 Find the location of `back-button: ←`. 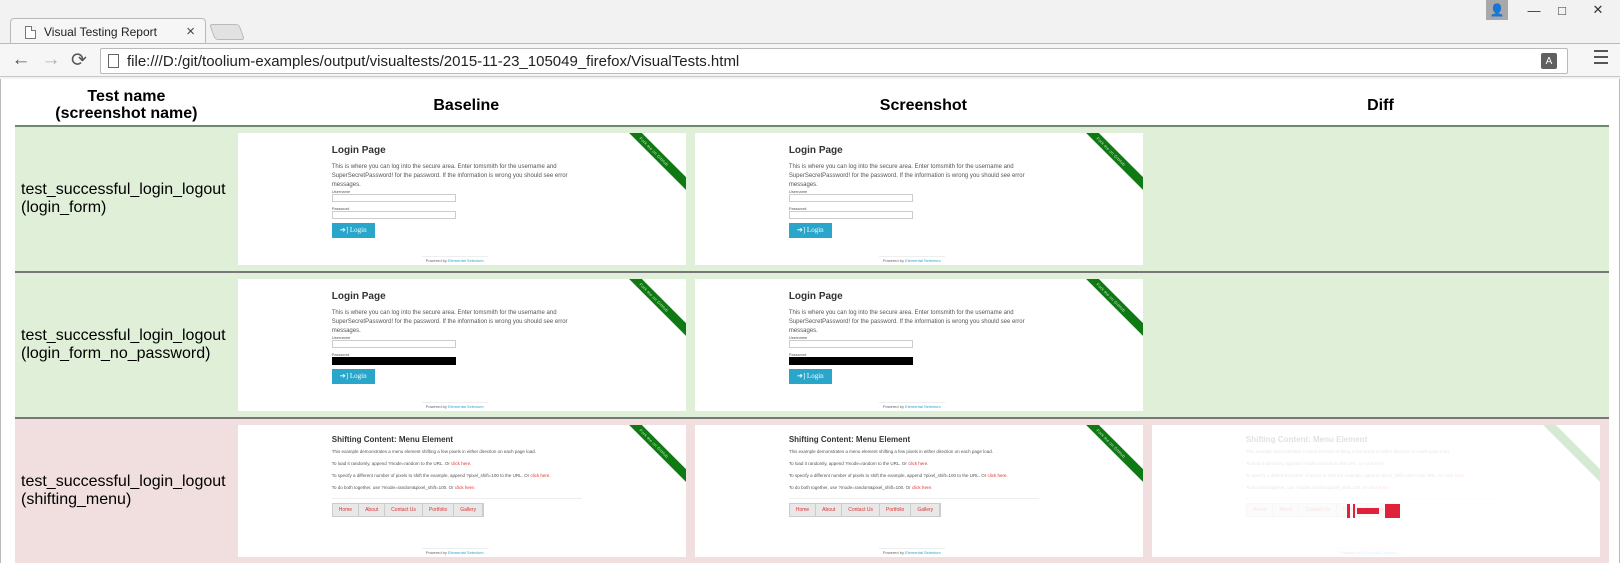

back-button: ← is located at coordinates (21, 60).